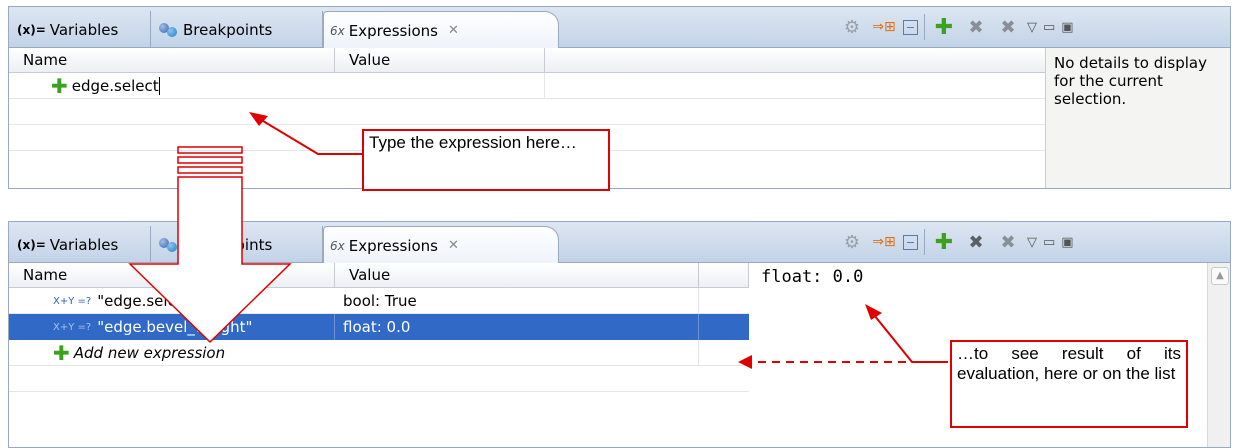 This screenshot has height=448, width=1239. Describe the element at coordinates (210, 260) in the screenshot. I see `arrow-body` at that location.